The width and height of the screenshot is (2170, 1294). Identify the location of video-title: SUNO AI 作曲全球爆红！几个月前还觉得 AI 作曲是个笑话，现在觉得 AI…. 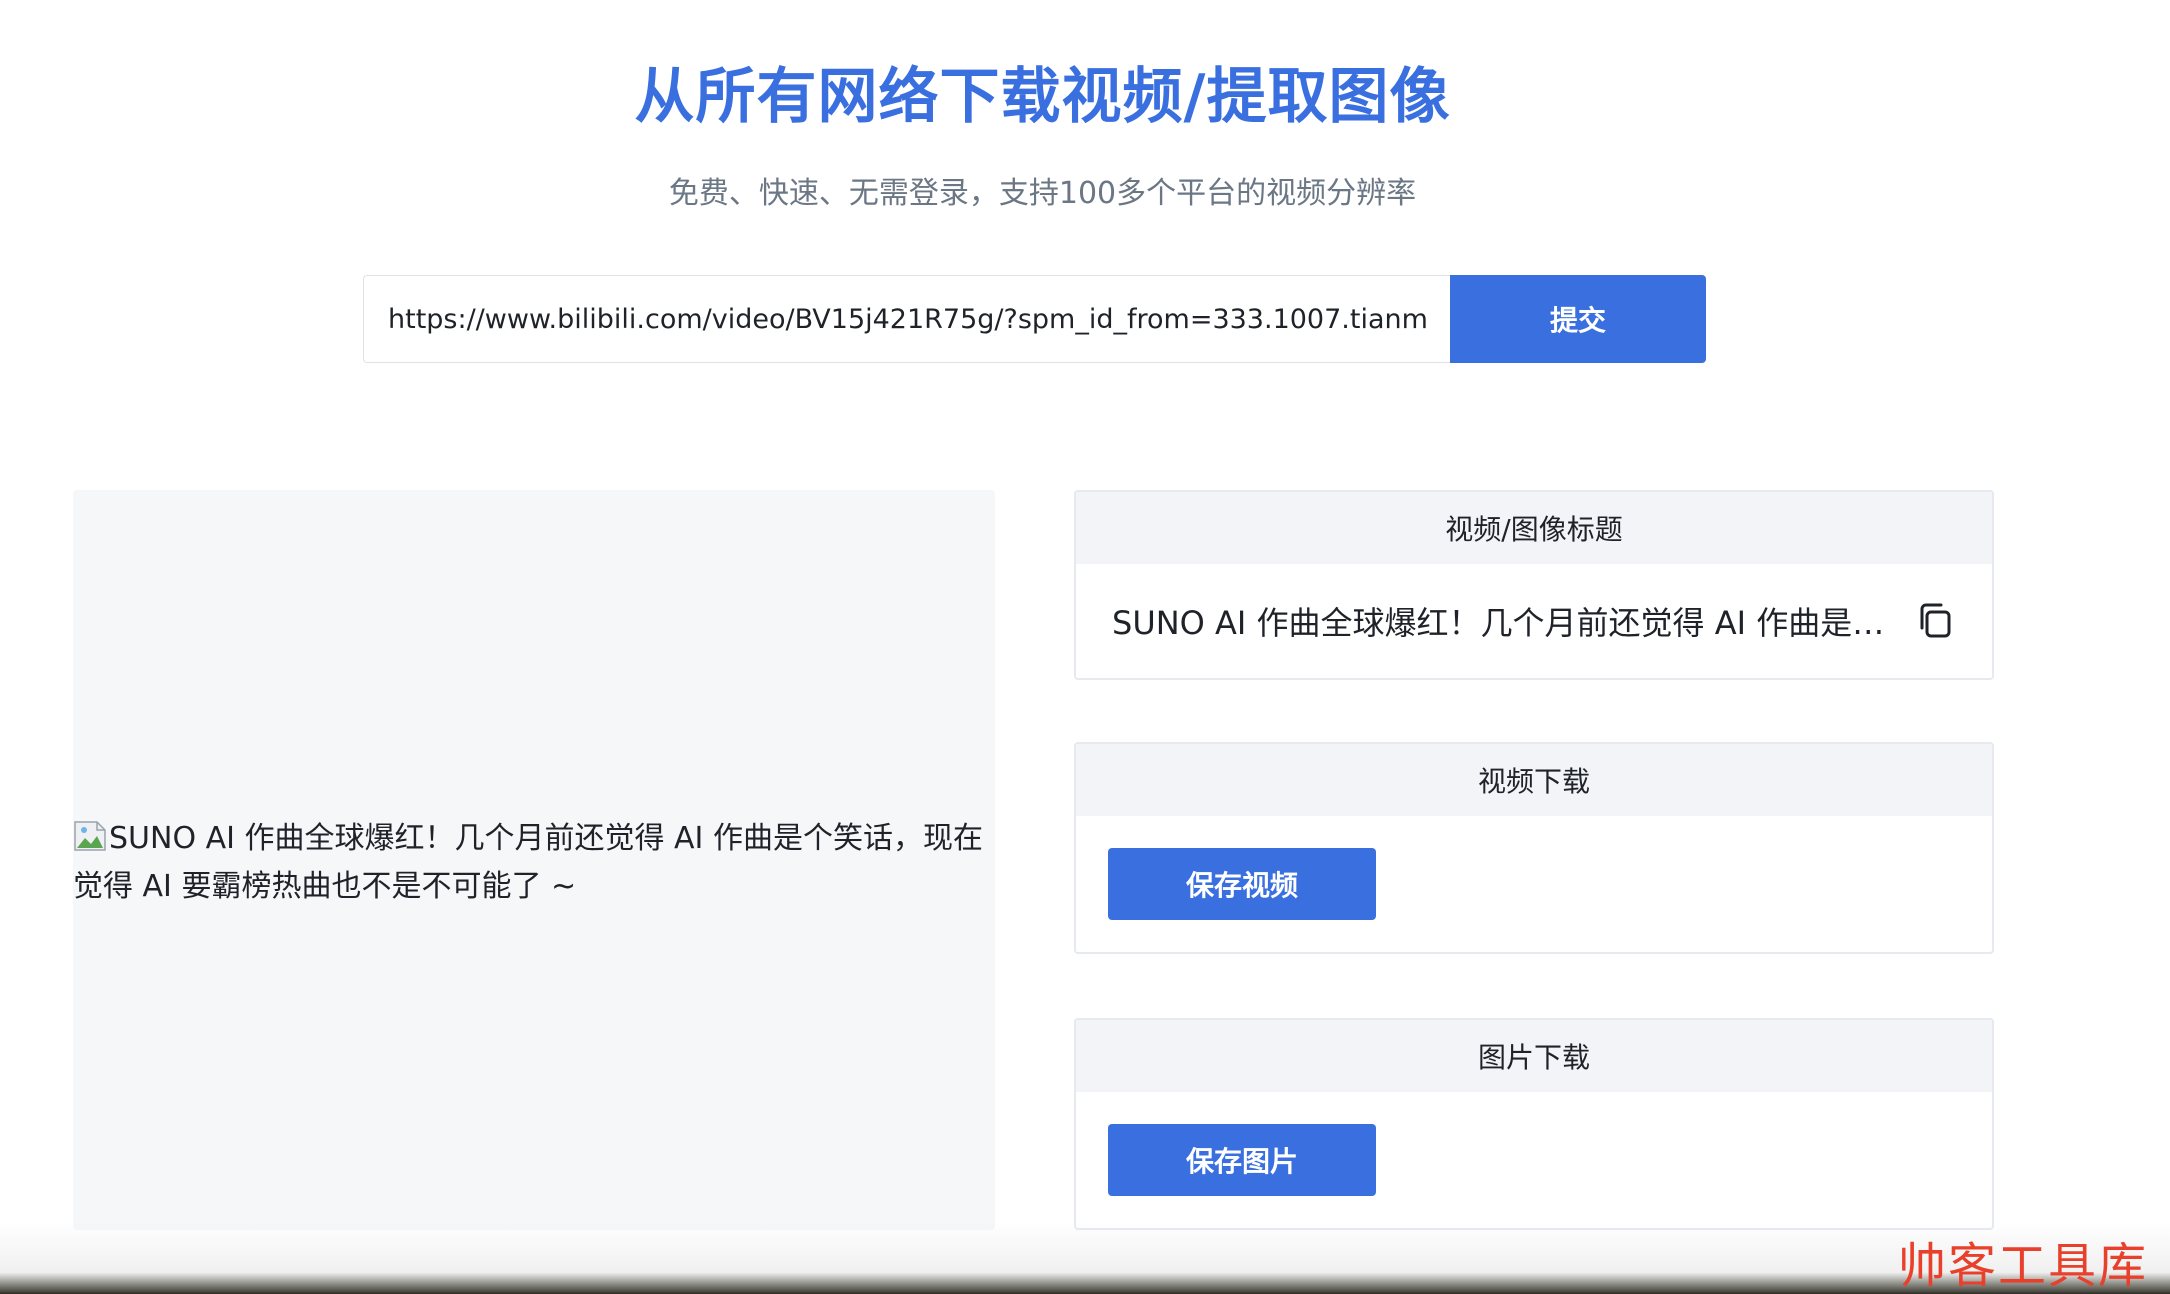
(1513, 623).